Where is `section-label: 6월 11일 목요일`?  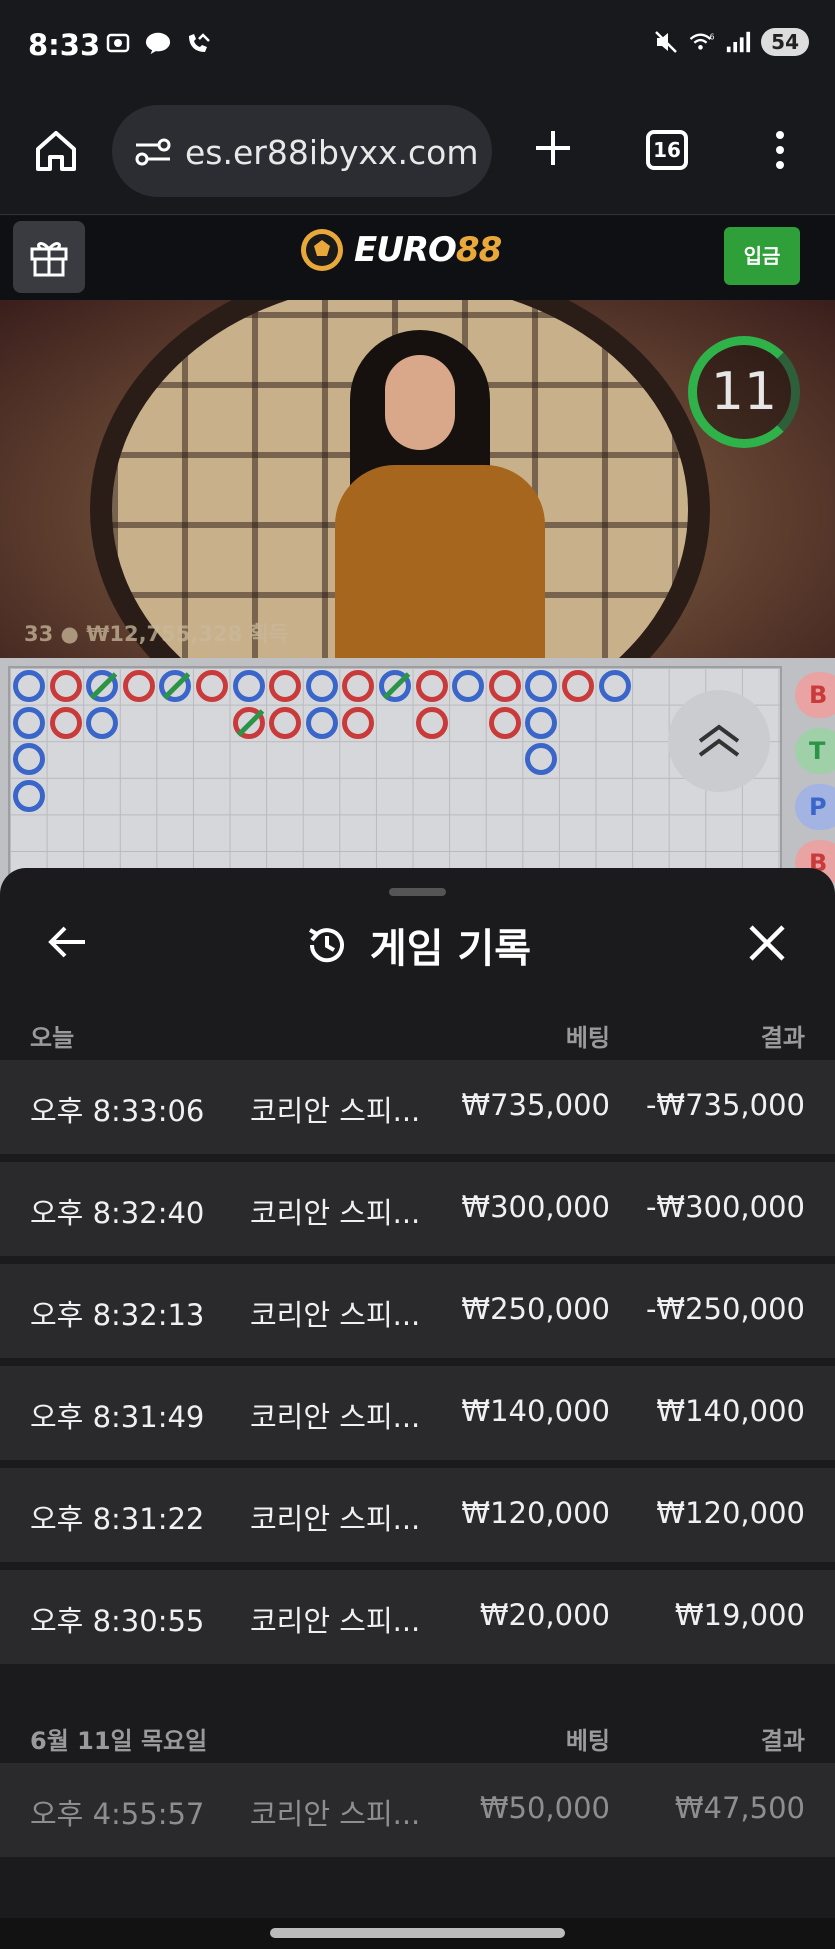 section-label: 6월 11일 목요일 is located at coordinates (119, 1741).